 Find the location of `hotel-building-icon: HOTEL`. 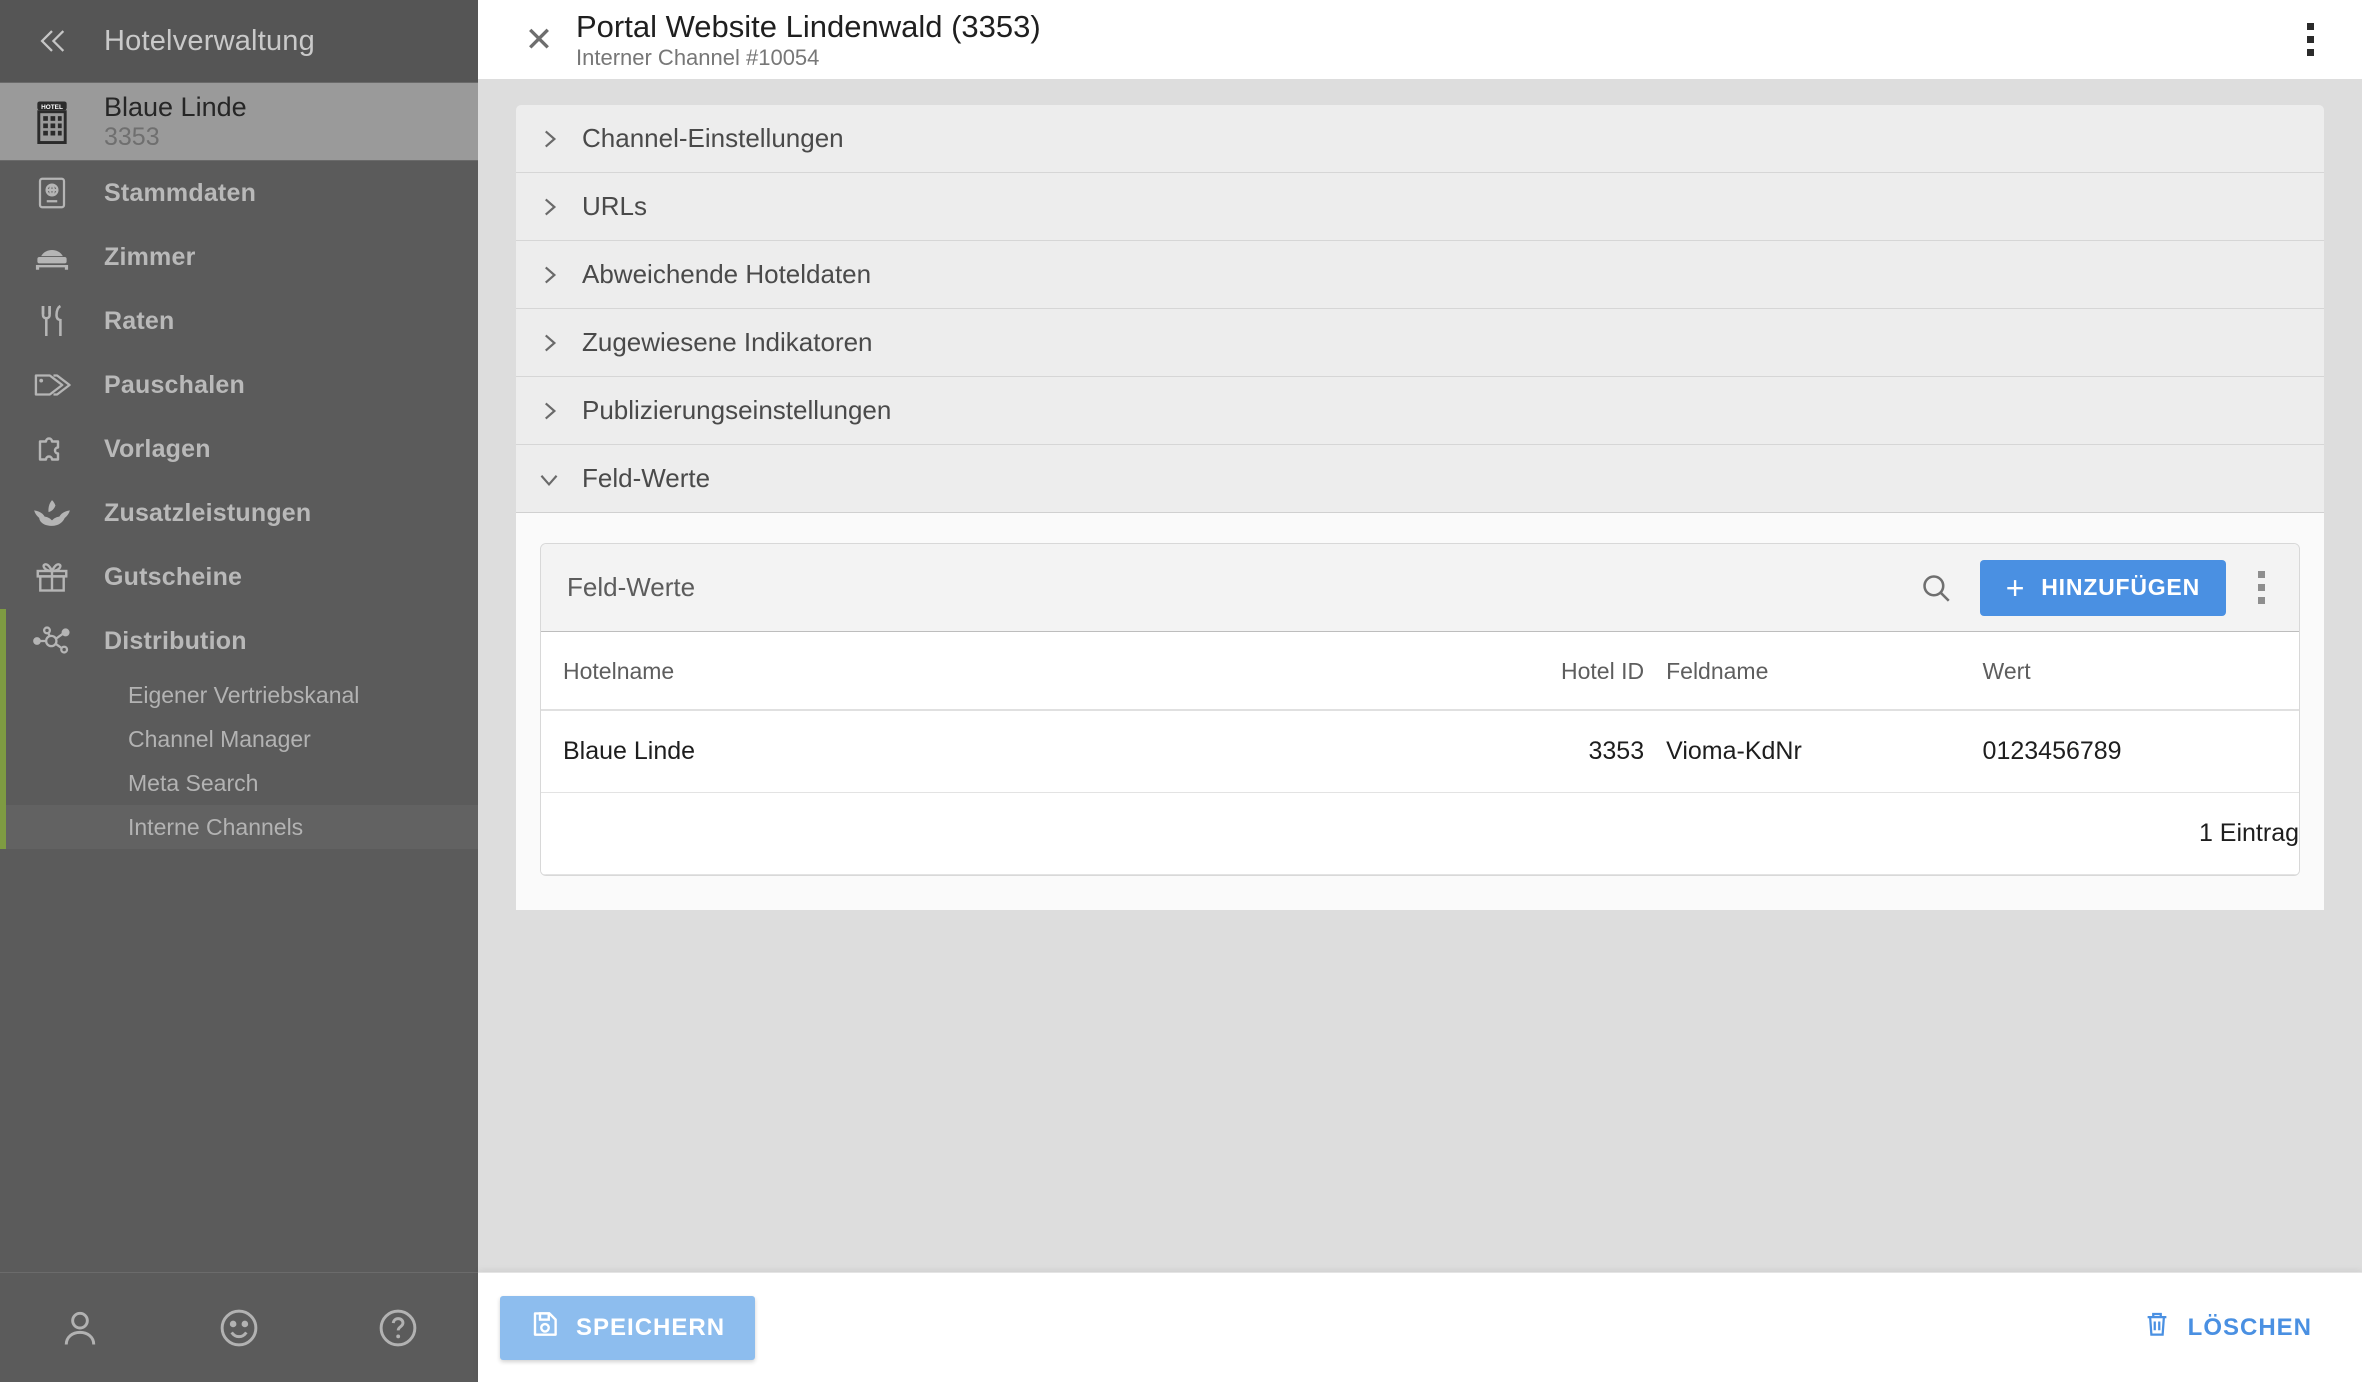

hotel-building-icon: HOTEL is located at coordinates (52, 122).